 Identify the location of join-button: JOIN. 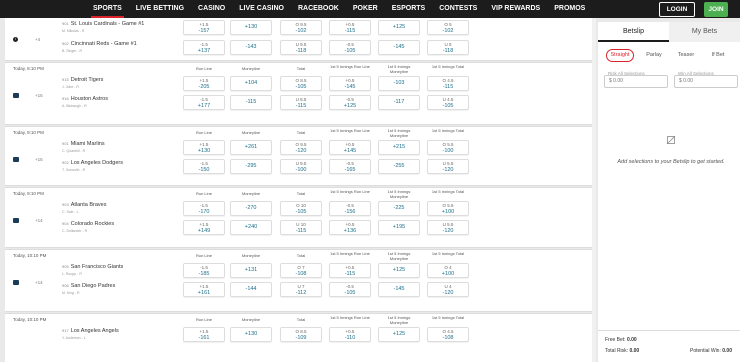
(716, 9).